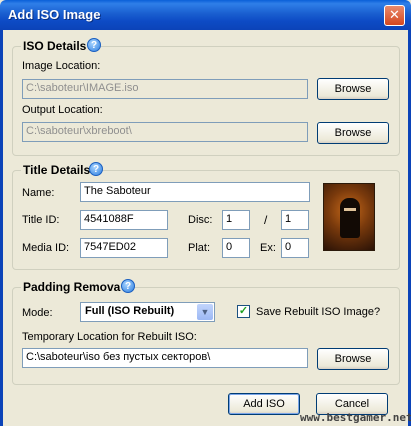 The image size is (411, 426). Describe the element at coordinates (394, 15) in the screenshot. I see `close-button: ✕` at that location.